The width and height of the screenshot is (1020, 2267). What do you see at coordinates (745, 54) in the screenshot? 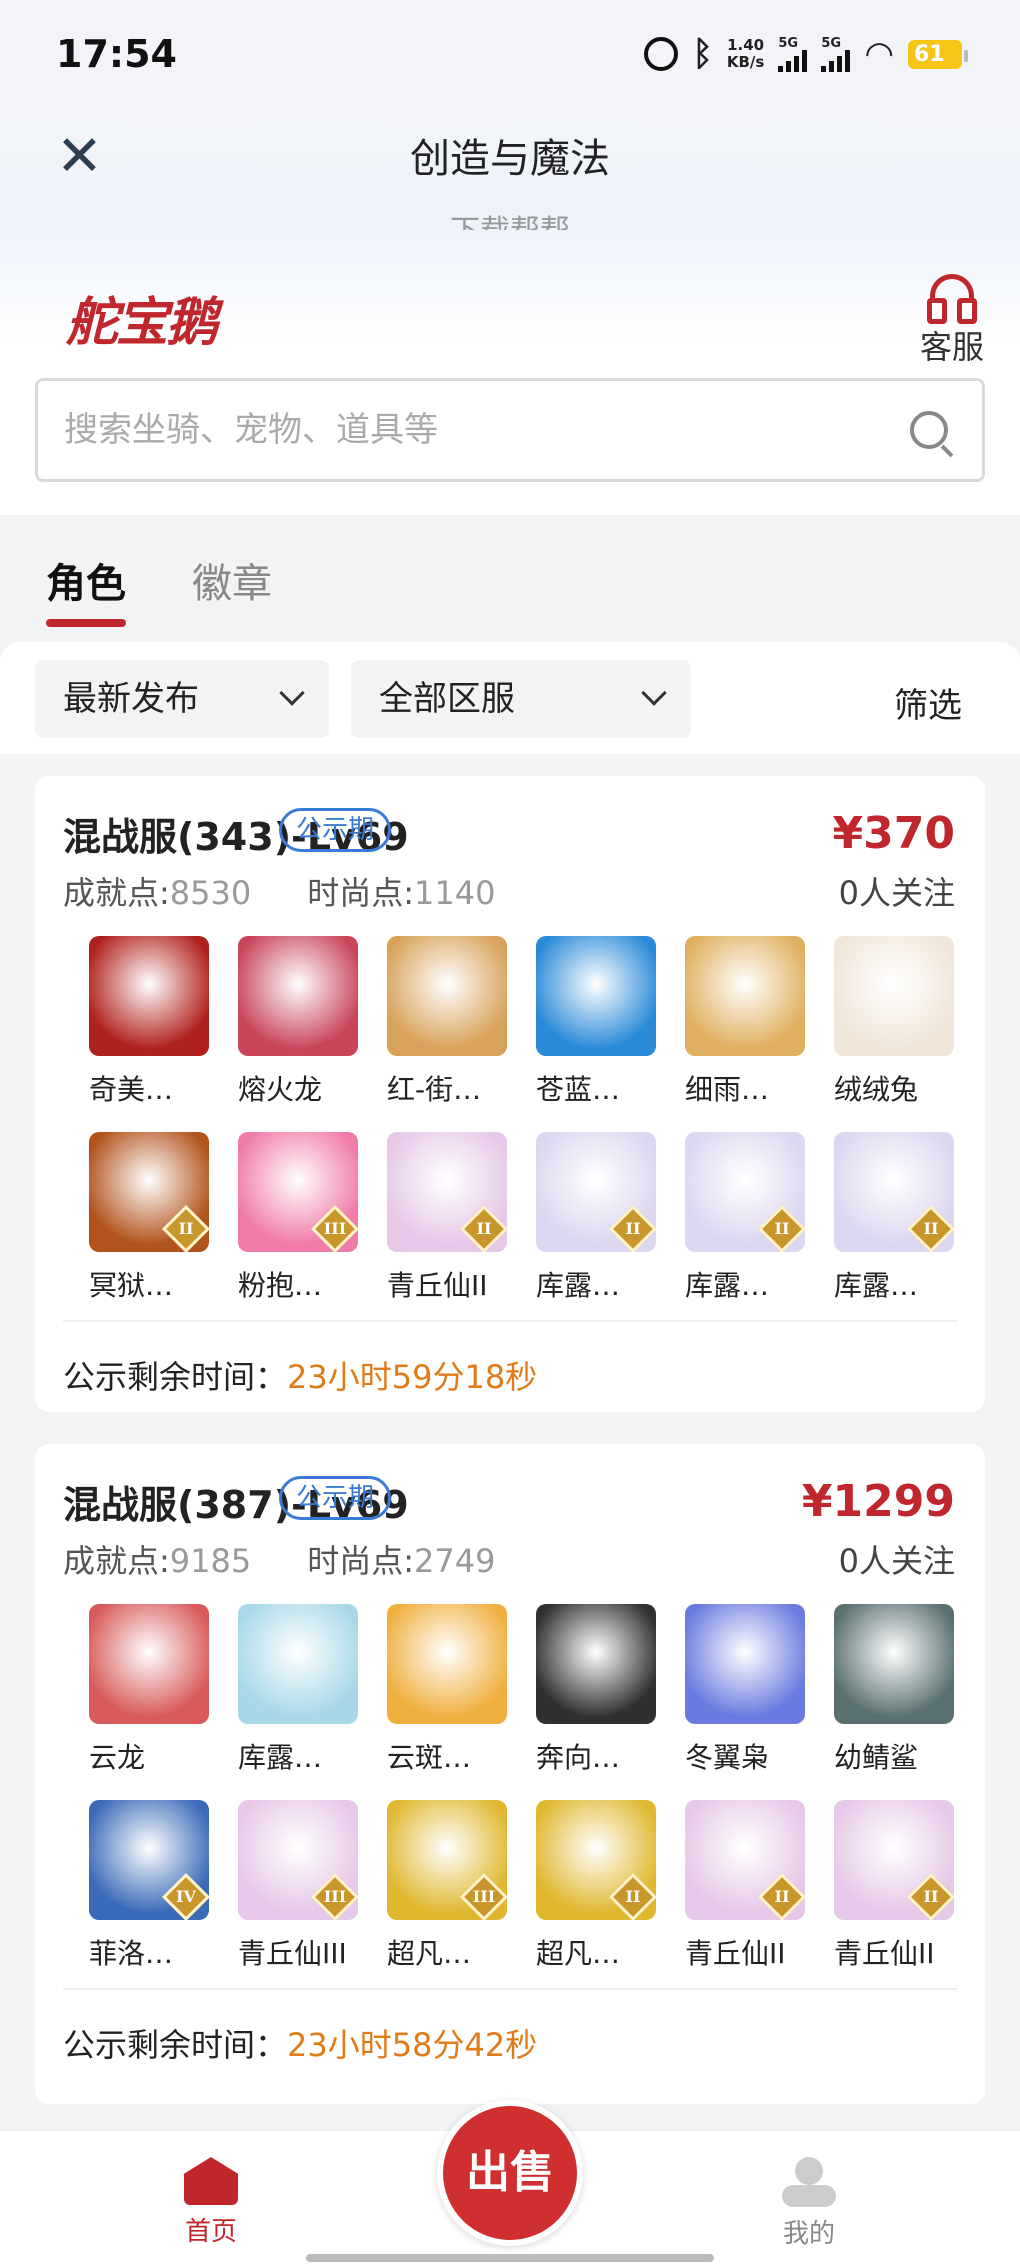
I see `net-speed: 1.40 KB/s` at bounding box center [745, 54].